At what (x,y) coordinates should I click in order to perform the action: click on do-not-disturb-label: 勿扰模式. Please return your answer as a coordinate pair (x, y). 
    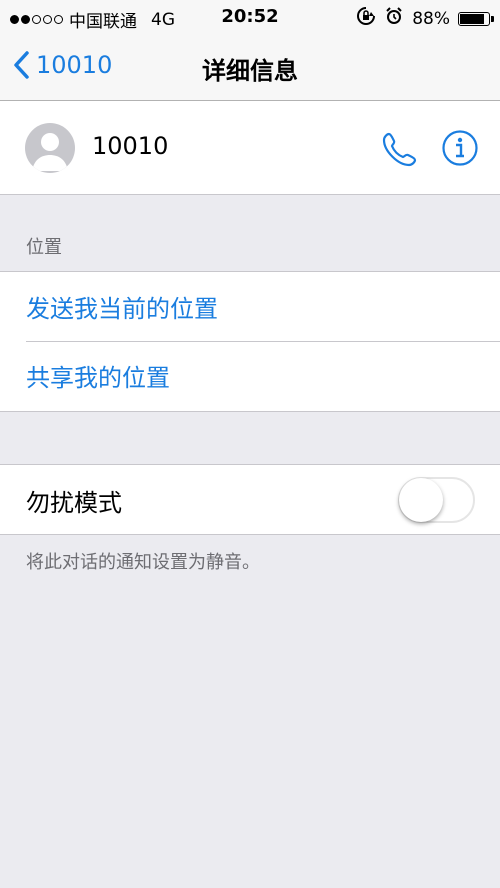
    Looking at the image, I should click on (74, 503).